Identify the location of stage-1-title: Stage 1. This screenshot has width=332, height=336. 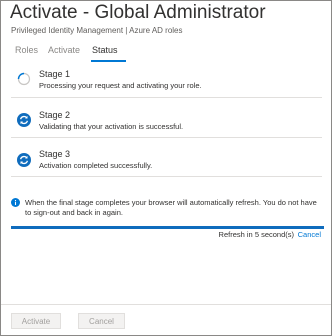
(55, 74).